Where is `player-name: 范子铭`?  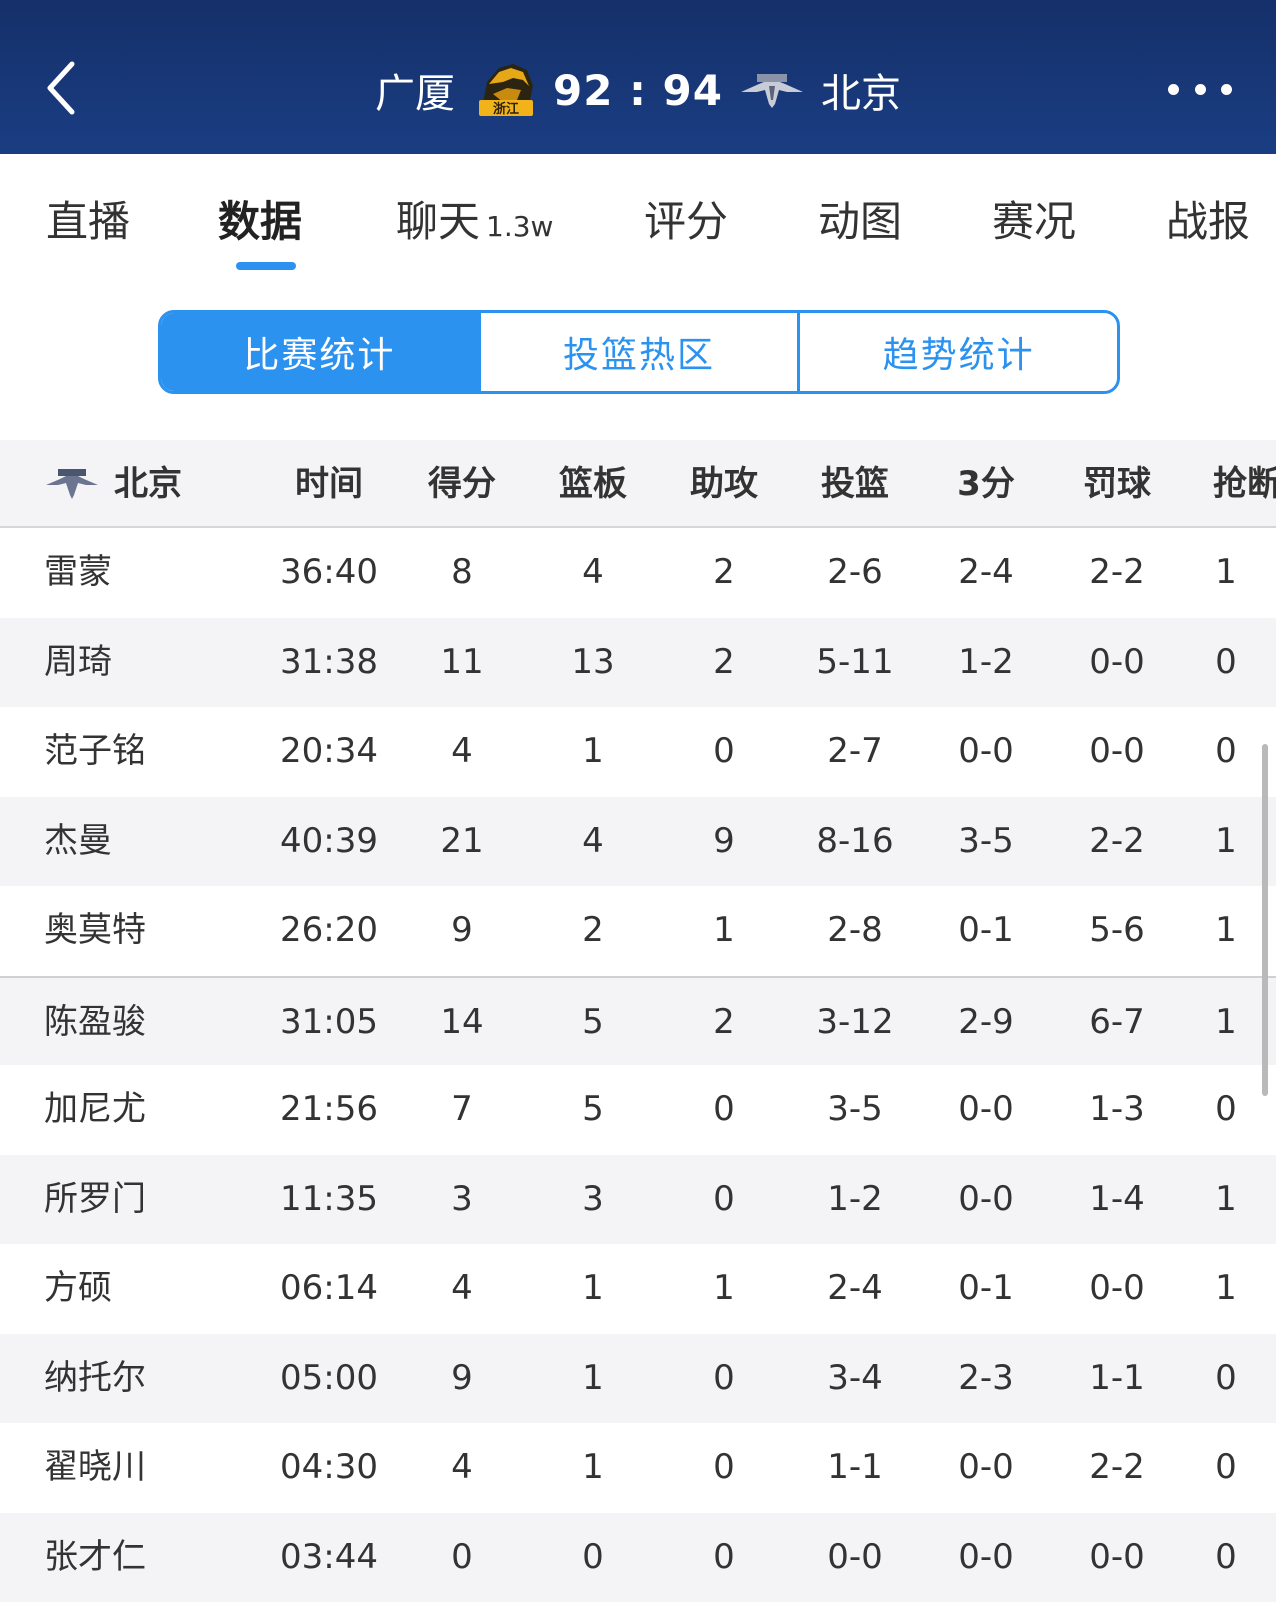 player-name: 范子铭 is located at coordinates (95, 752).